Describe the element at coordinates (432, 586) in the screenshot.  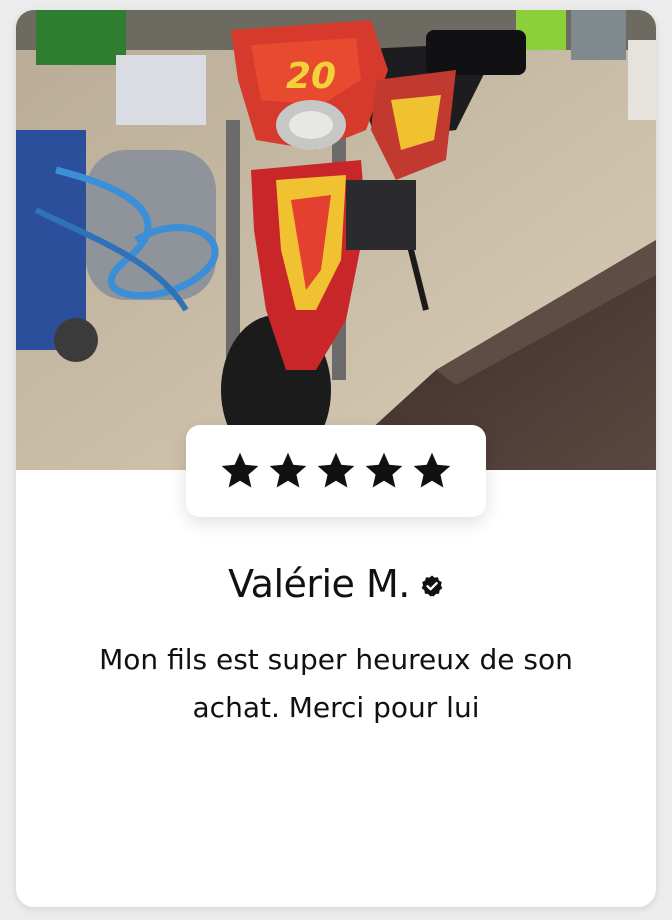
I see `verified-badge-icon` at that location.